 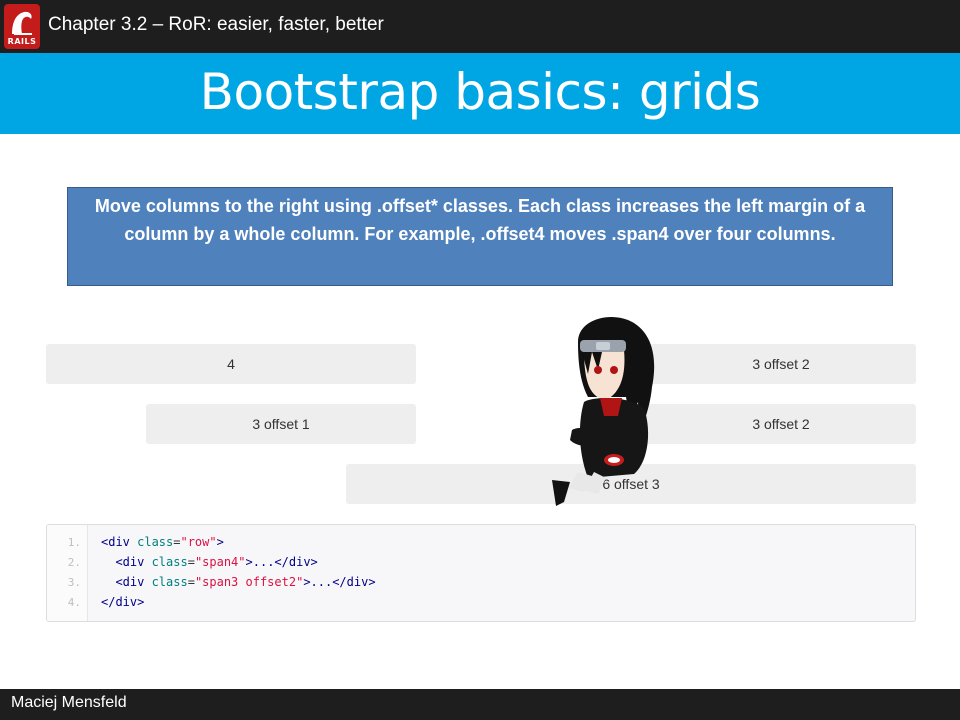 I want to click on author-name: Maciej Mensfeld, so click(x=69, y=702).